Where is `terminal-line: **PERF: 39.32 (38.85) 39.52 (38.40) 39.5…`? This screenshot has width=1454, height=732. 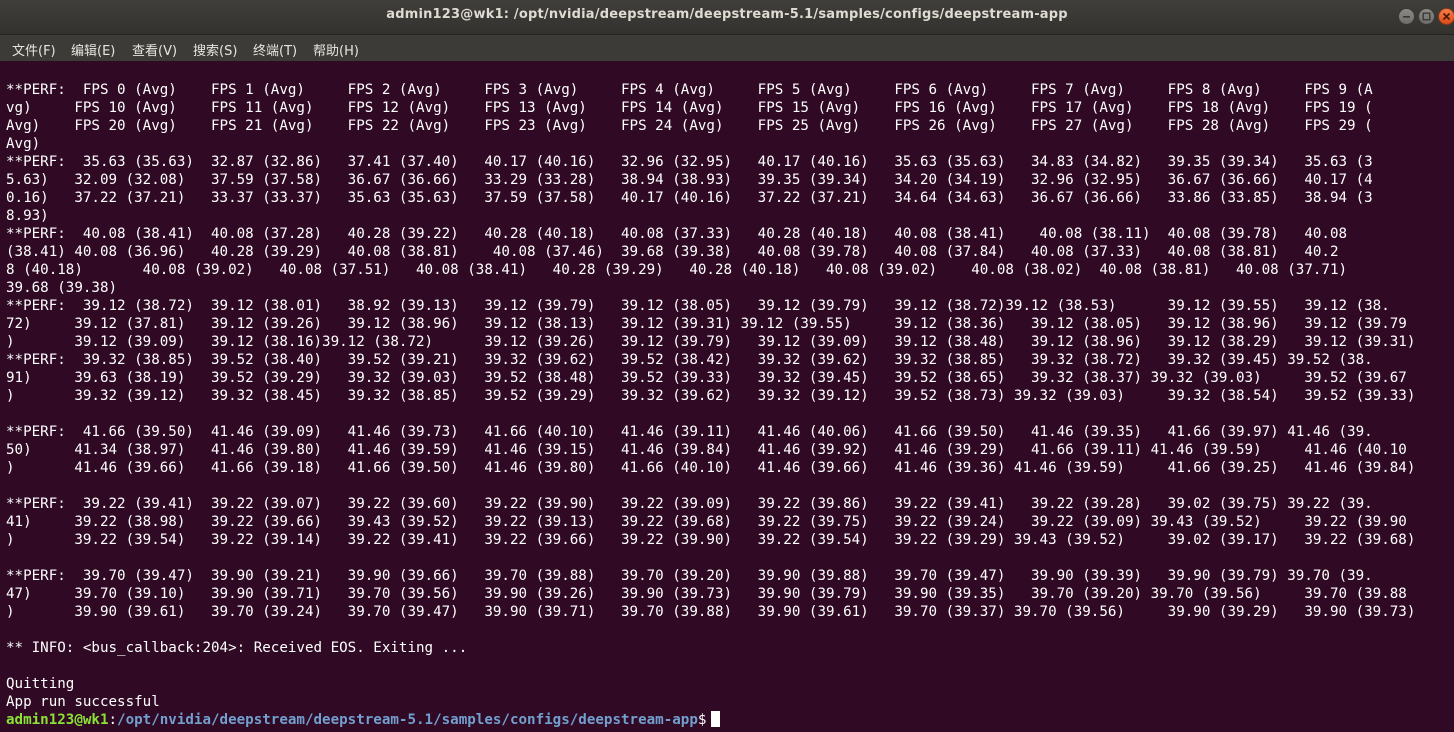
terminal-line: **PERF: 39.32 (38.85) 39.52 (38.40) 39.5… is located at coordinates (689, 360).